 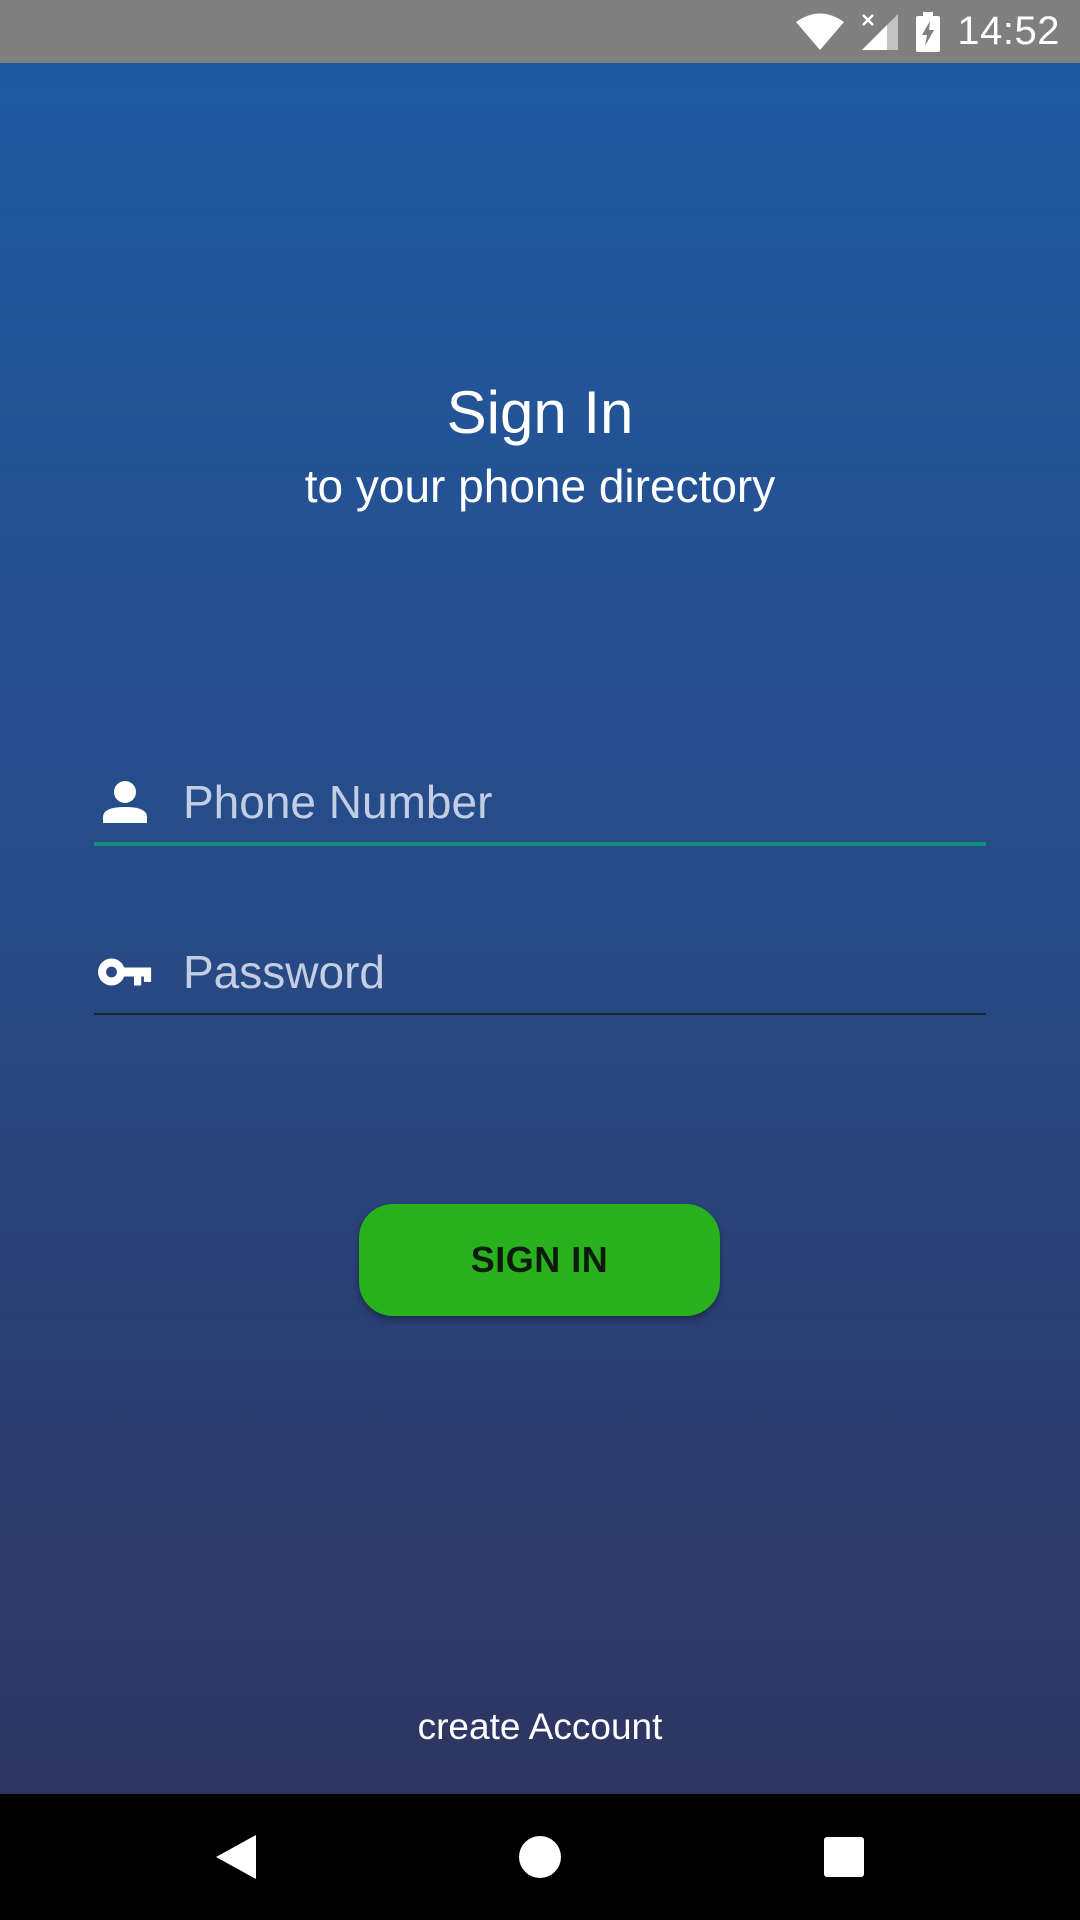 I want to click on recents-icon, so click(x=844, y=1857).